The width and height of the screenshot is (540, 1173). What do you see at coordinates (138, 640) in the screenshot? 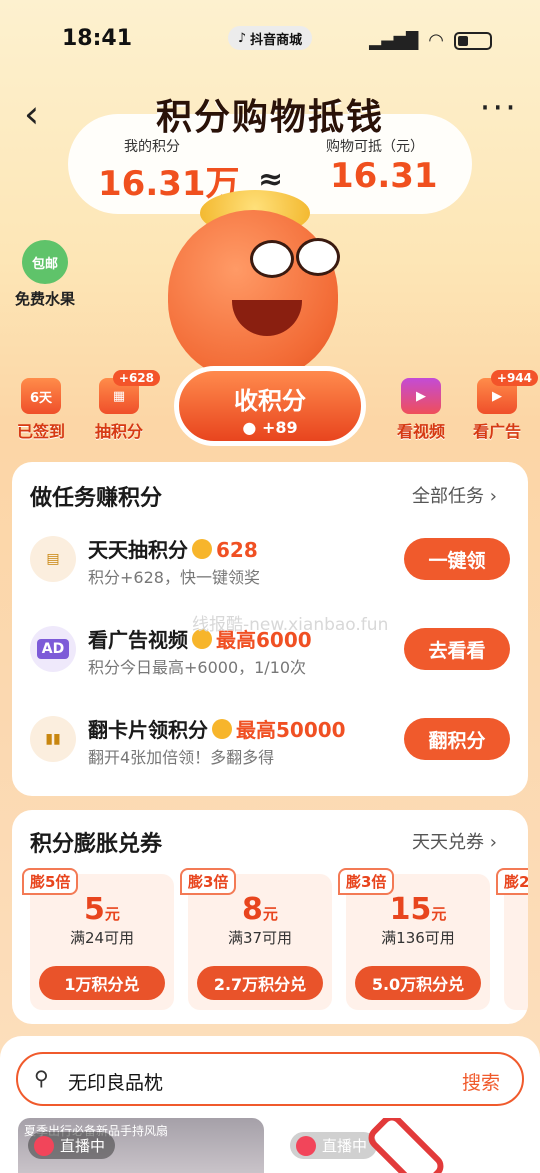
I see `task-name-text: 看广告视频` at bounding box center [138, 640].